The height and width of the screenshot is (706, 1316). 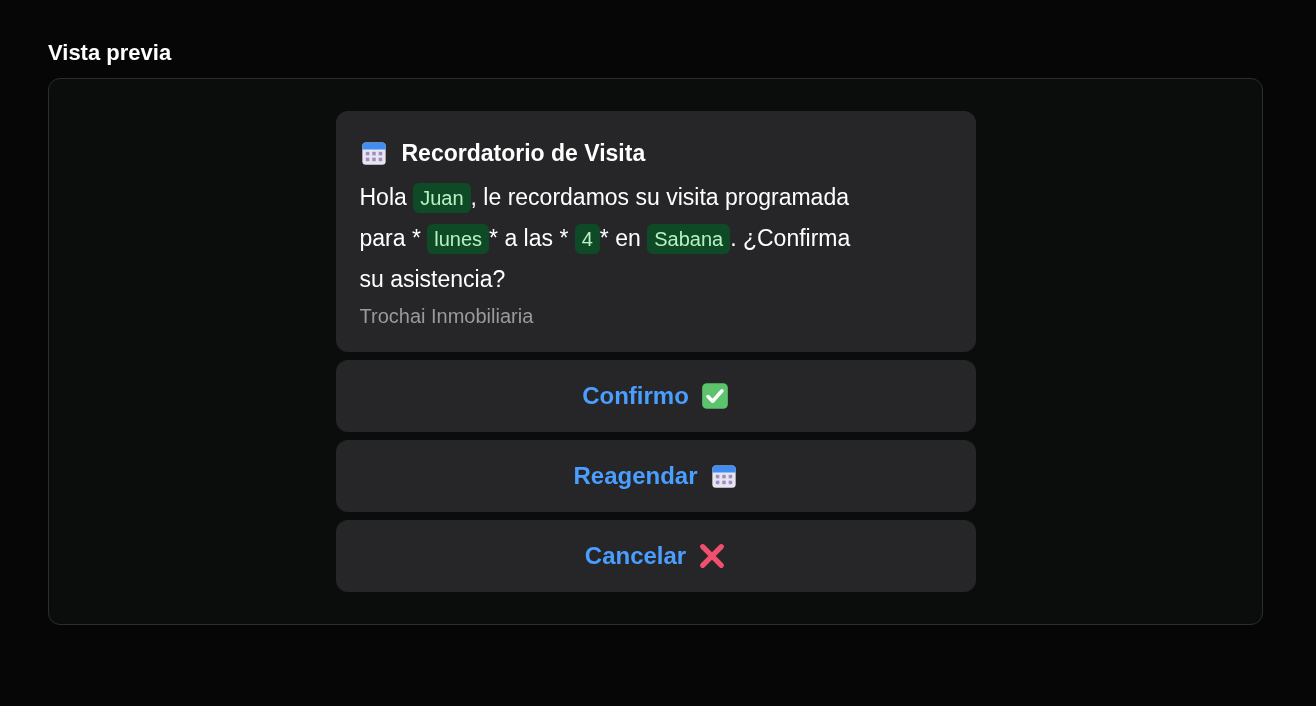 What do you see at coordinates (659, 197) in the screenshot?
I see `message-text: , le recordamos su visita programada` at bounding box center [659, 197].